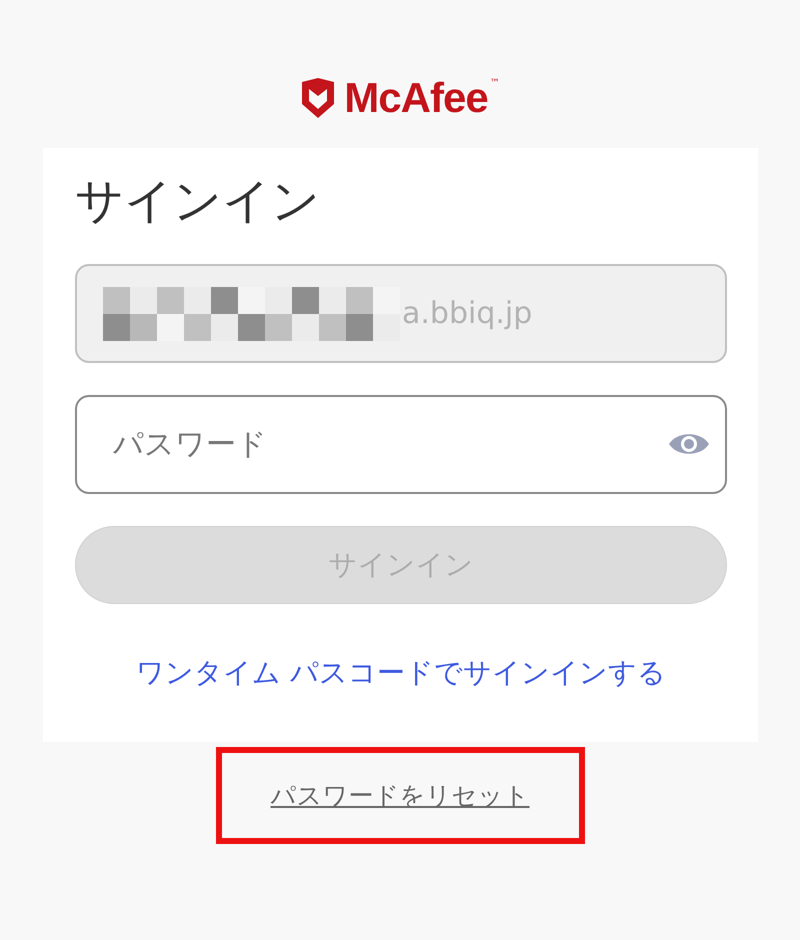 The height and width of the screenshot is (940, 800). Describe the element at coordinates (401, 673) in the screenshot. I see `one-time-passcode-link: ワンタイム パスコードでサインインする` at that location.